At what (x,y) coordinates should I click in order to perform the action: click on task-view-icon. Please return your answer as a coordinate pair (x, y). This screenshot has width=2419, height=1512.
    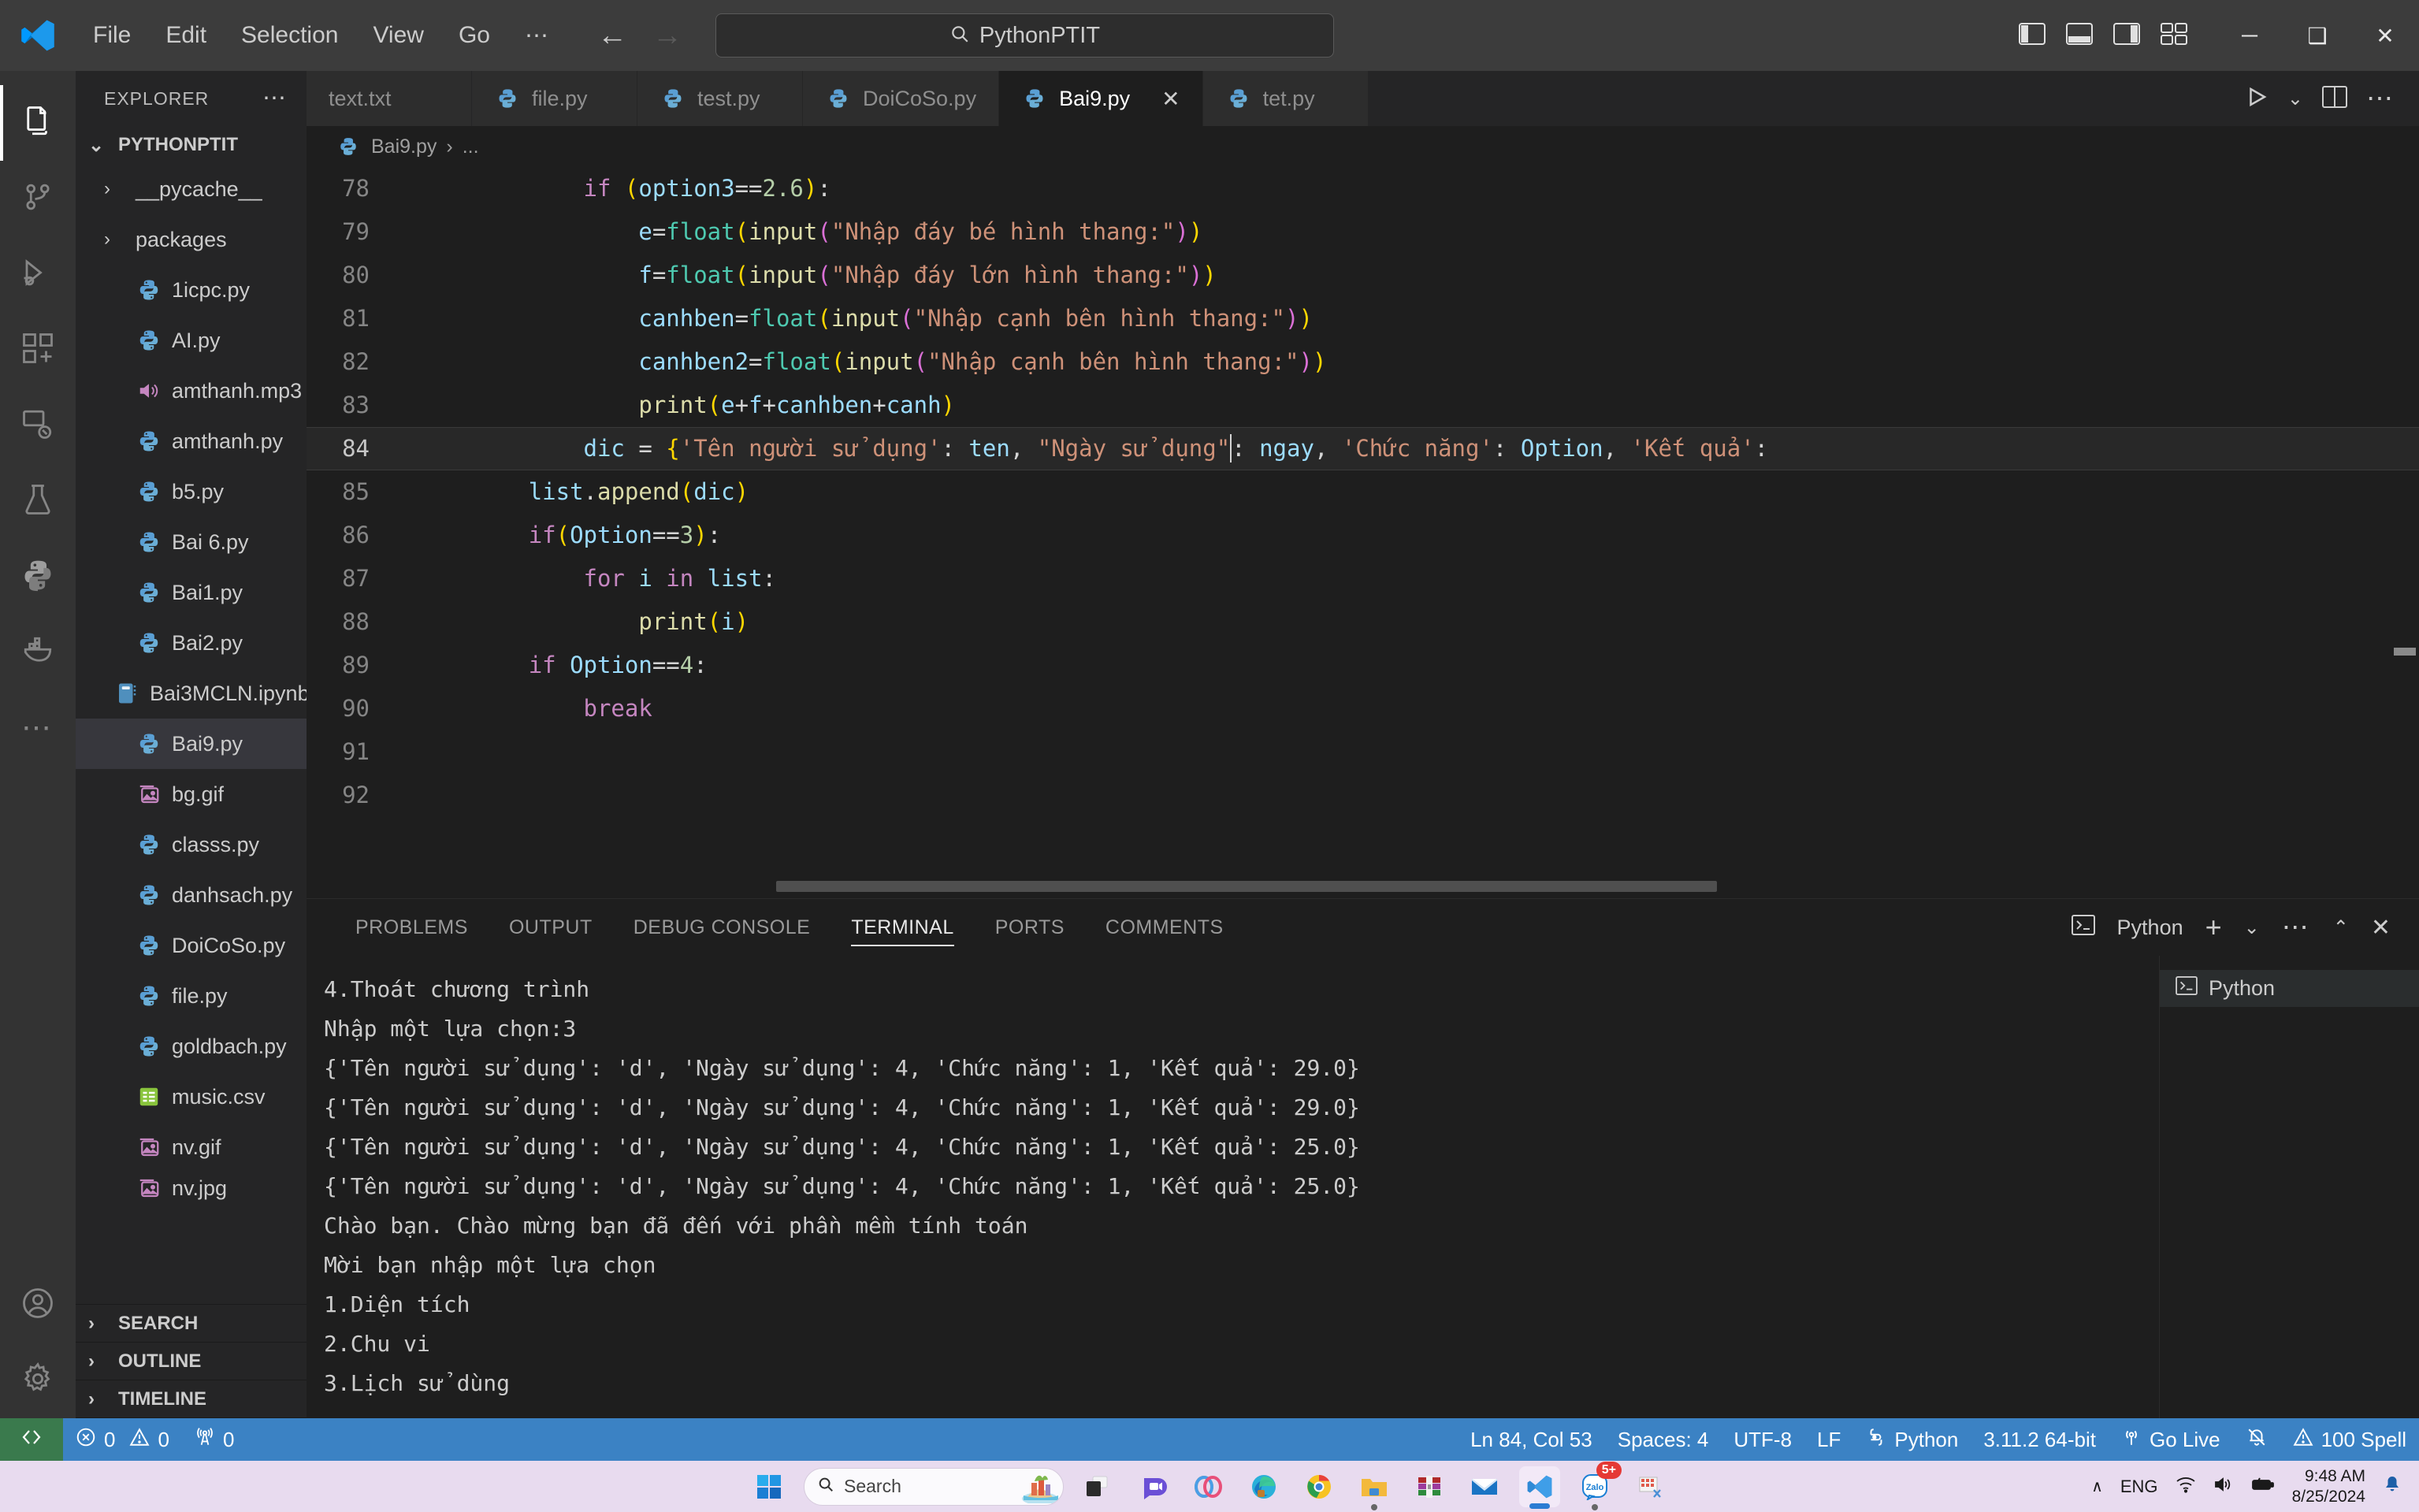
    Looking at the image, I should click on (1098, 1486).